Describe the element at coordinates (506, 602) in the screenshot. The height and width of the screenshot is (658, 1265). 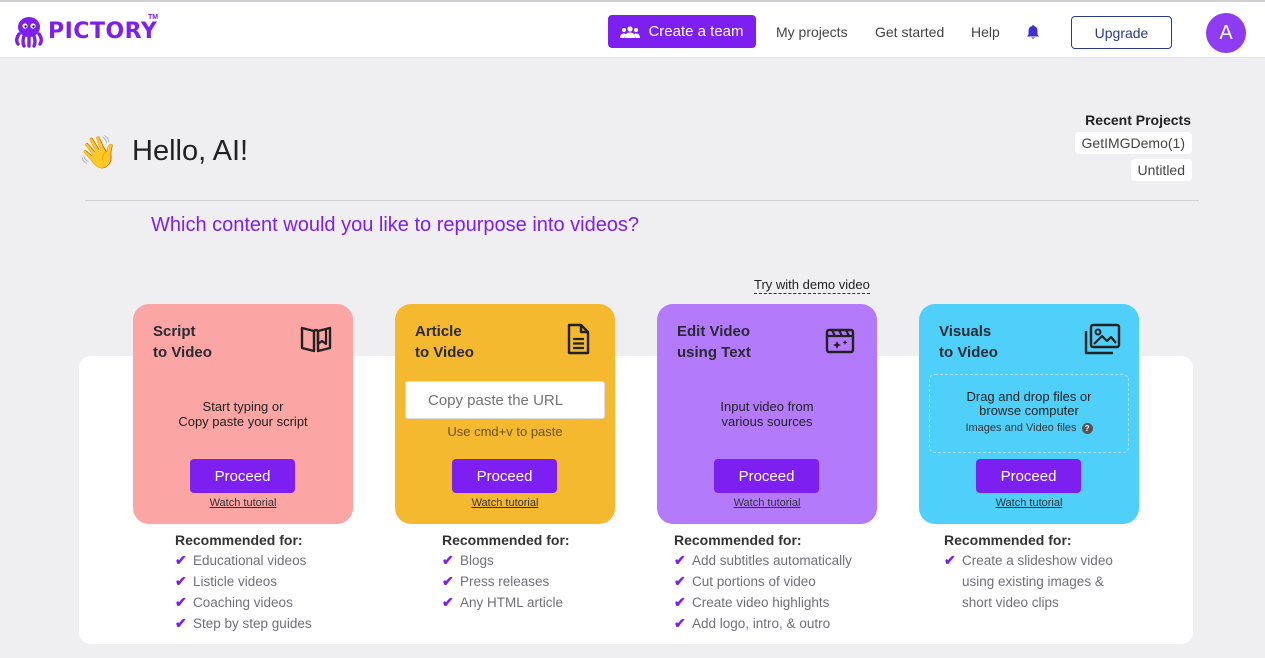
I see `list-item: ✔ Any HTML article` at that location.